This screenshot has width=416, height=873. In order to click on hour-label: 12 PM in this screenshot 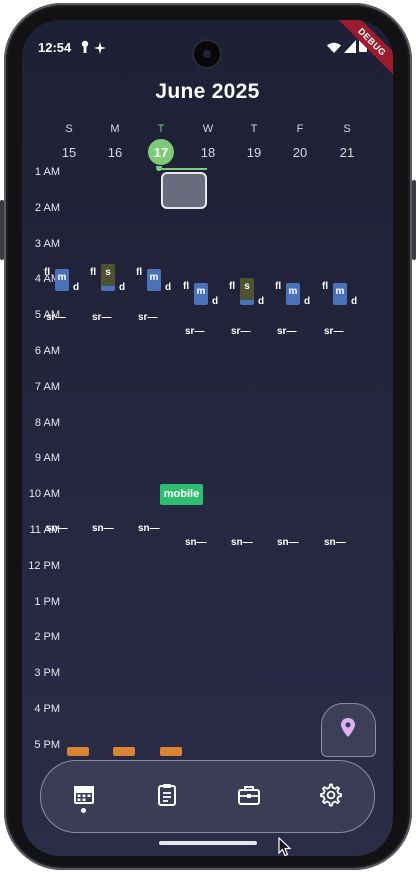, I will do `click(44, 565)`.